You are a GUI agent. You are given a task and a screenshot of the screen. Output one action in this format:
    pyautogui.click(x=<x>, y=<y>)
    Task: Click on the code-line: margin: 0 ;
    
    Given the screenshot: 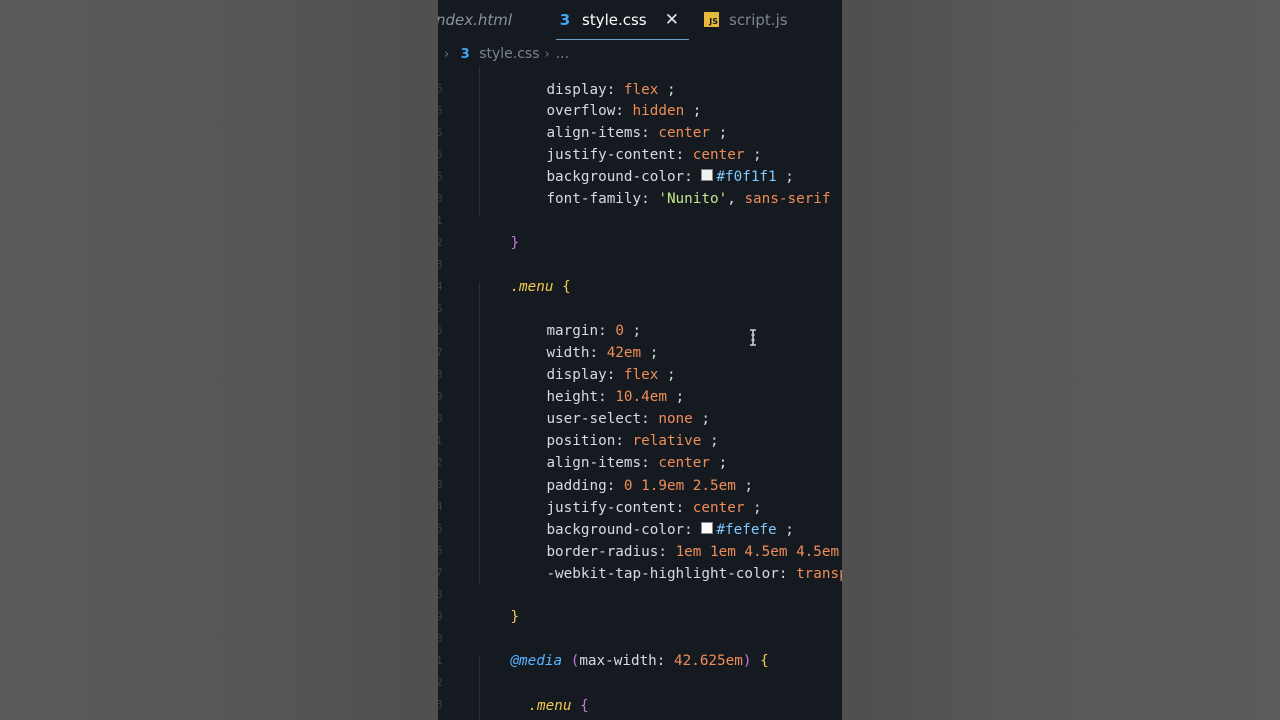 What is the action you would take?
    pyautogui.click(x=576, y=318)
    